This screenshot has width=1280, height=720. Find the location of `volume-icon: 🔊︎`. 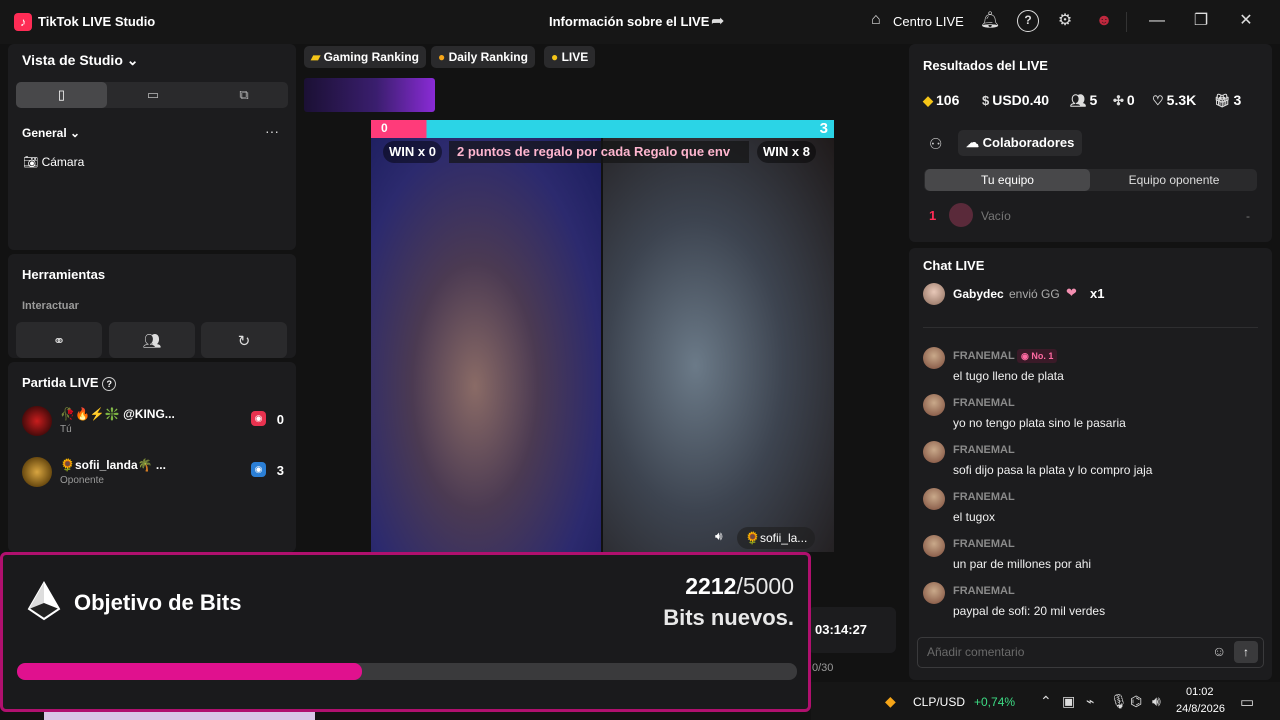

volume-icon: 🔊︎ is located at coordinates (719, 536).